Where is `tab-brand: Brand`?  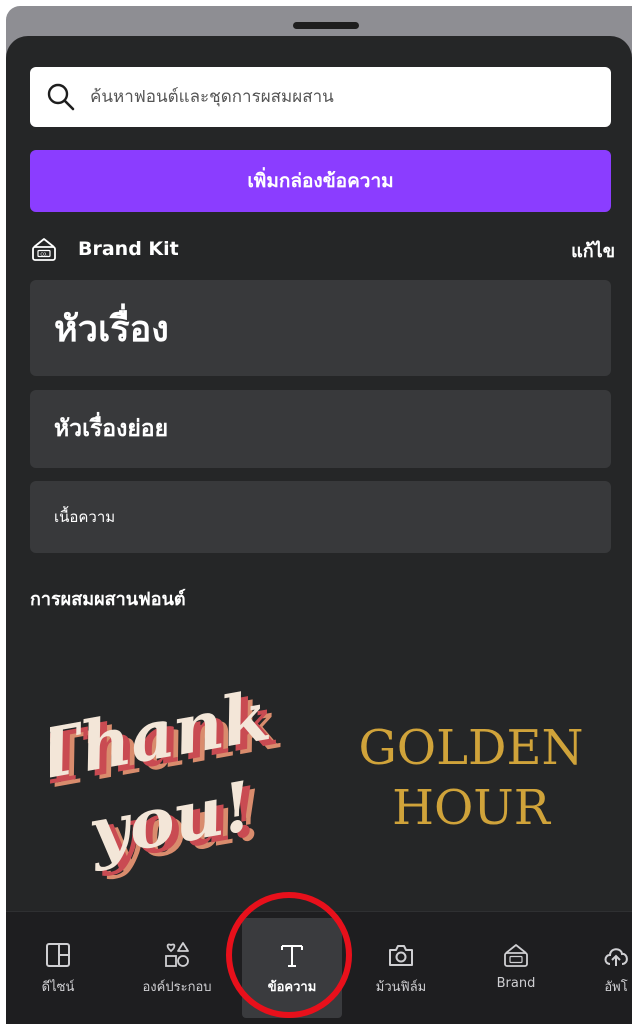 tab-brand: Brand is located at coordinates (516, 968).